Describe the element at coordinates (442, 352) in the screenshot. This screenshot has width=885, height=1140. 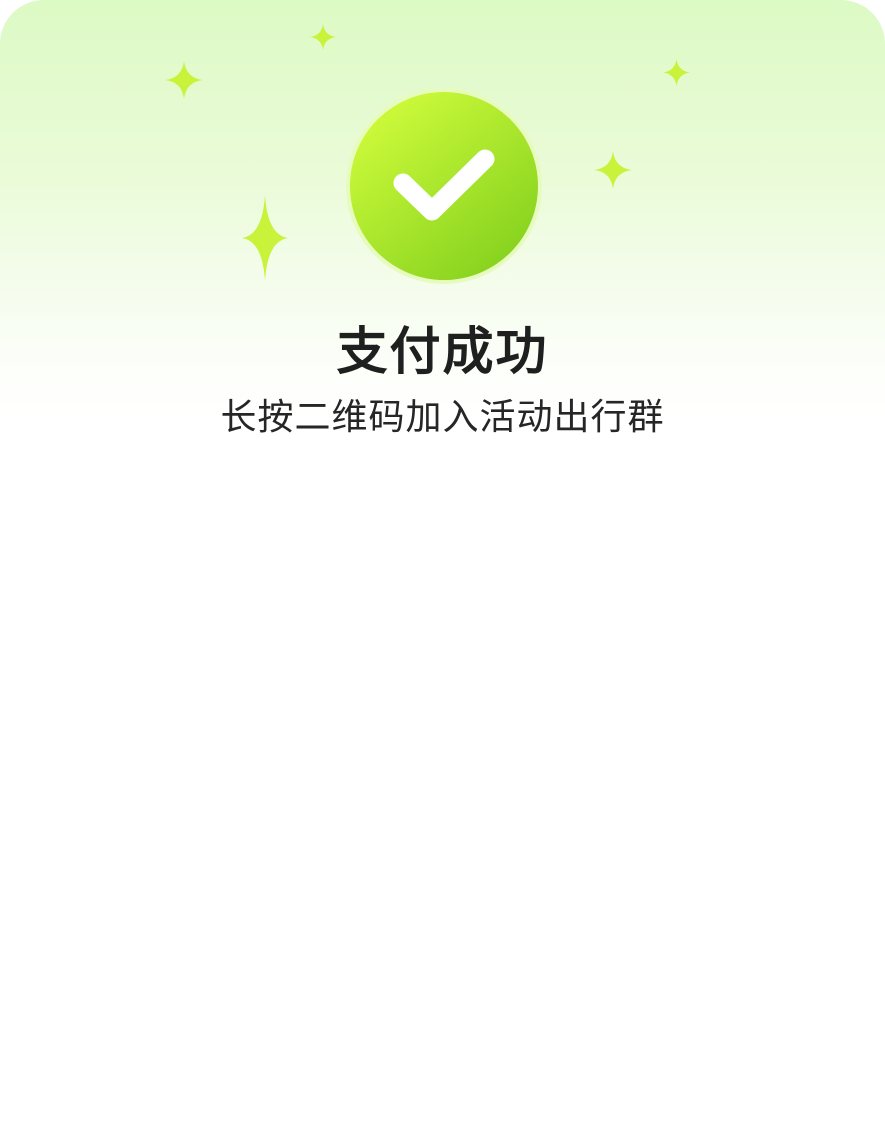
I see `page-title: 支付成功` at that location.